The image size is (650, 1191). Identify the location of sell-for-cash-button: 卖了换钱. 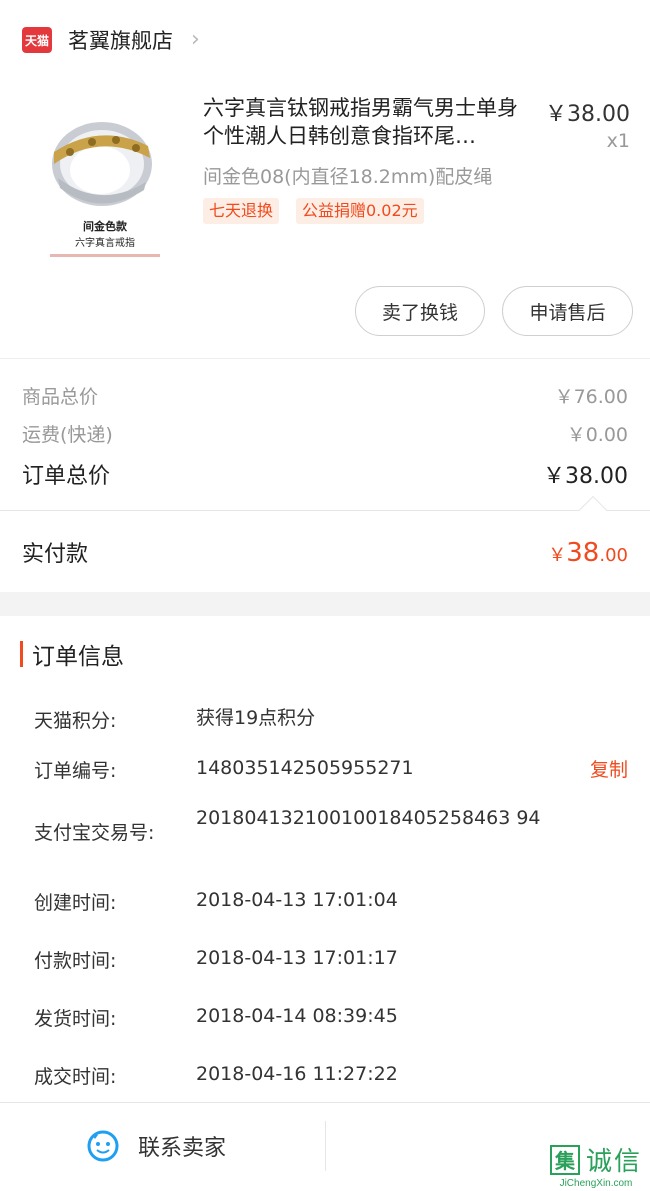
(420, 311).